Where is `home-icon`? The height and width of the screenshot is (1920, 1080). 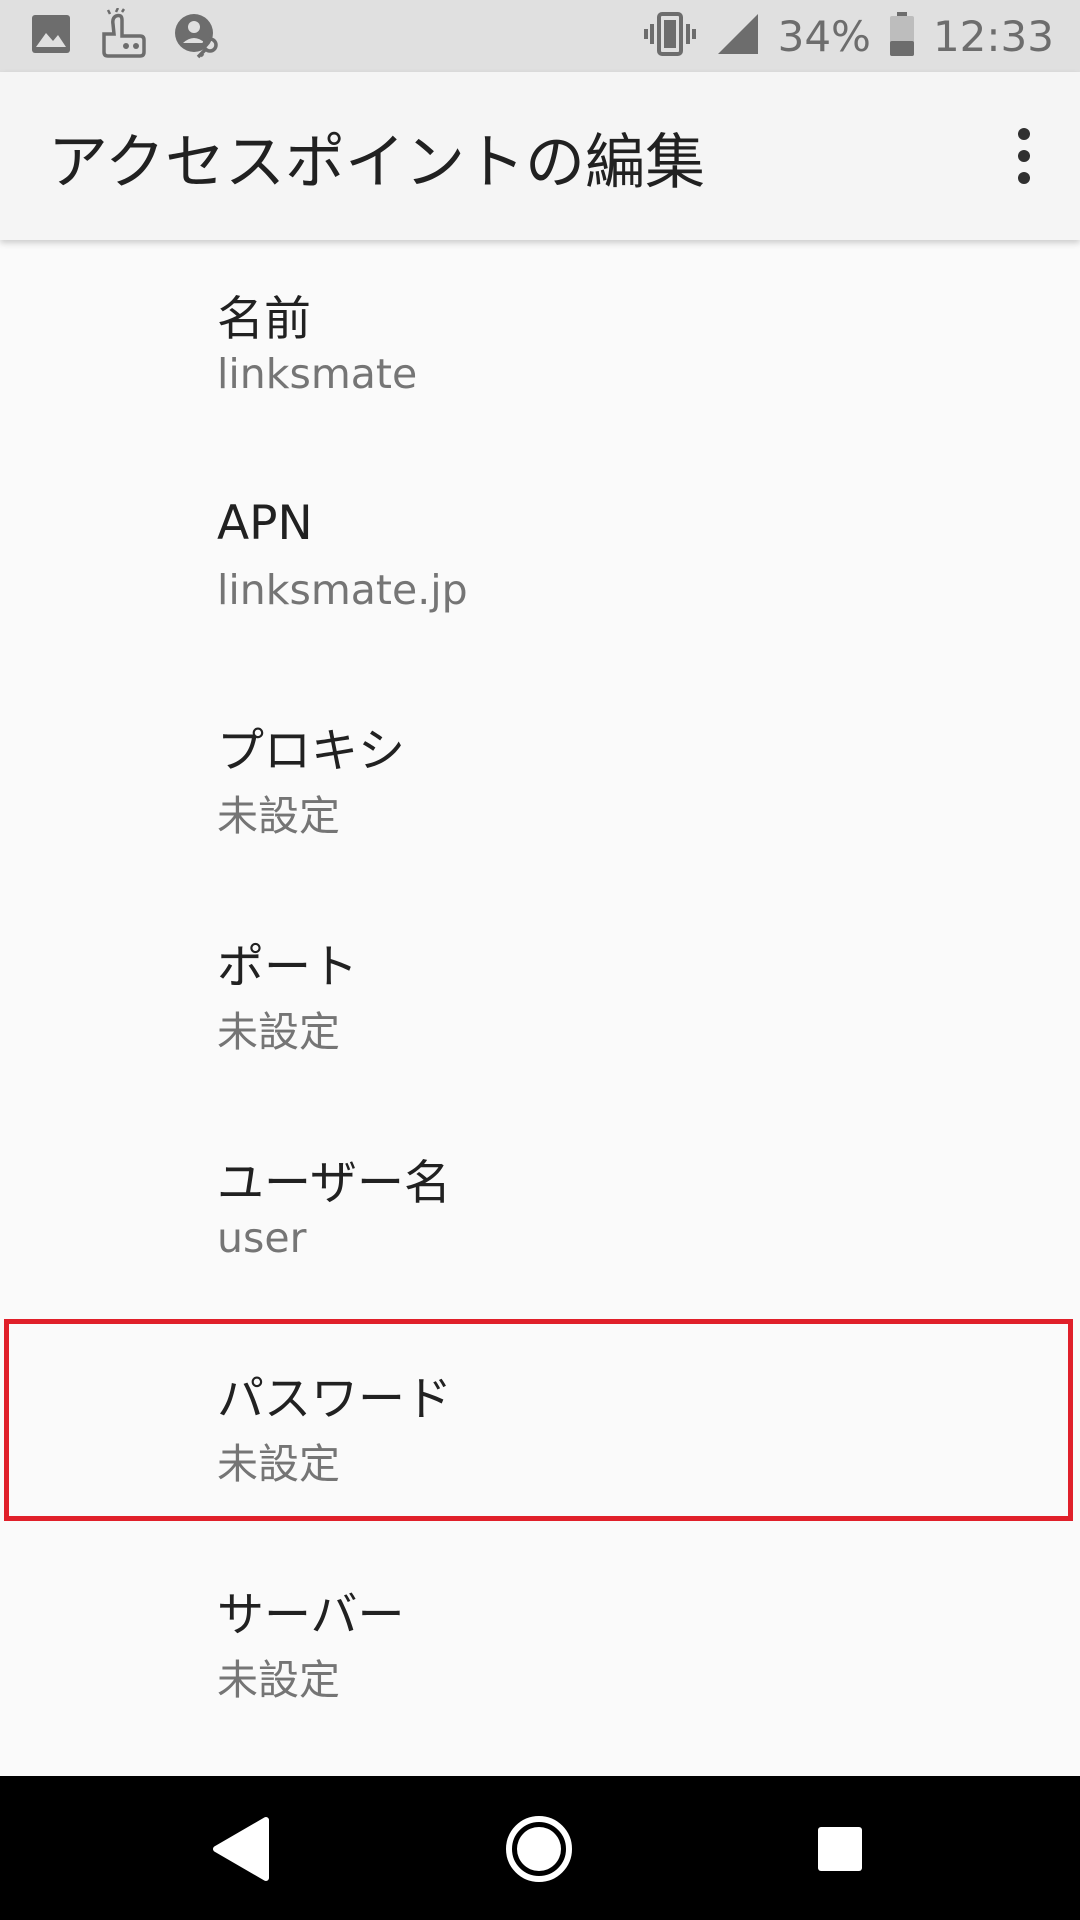 home-icon is located at coordinates (539, 1849).